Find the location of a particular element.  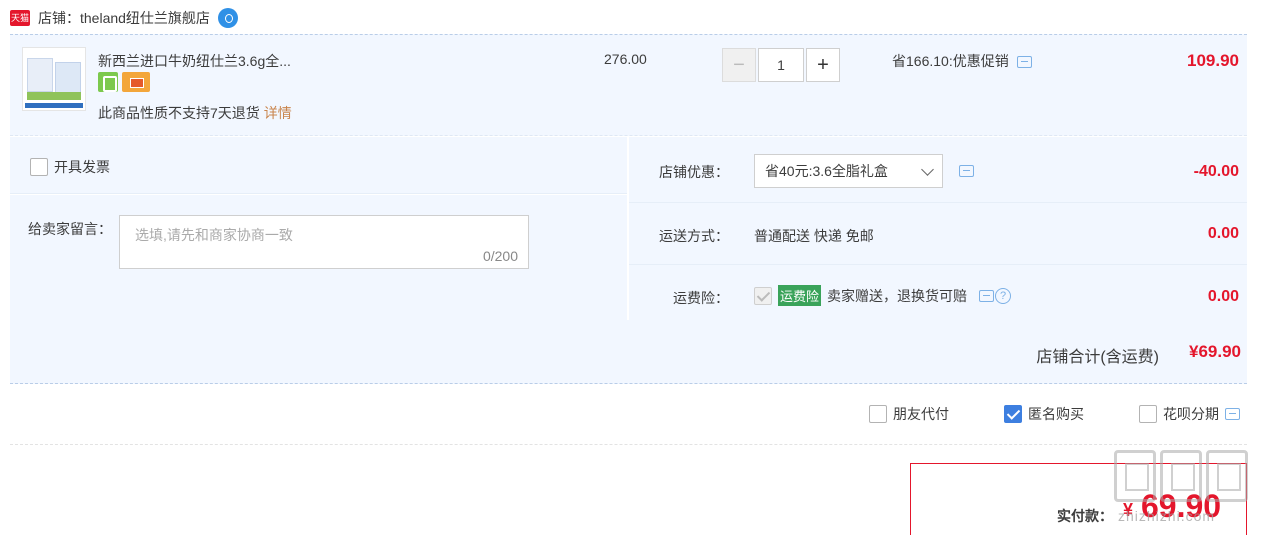

tmall-logo-icon: 天猫 is located at coordinates (20, 18).